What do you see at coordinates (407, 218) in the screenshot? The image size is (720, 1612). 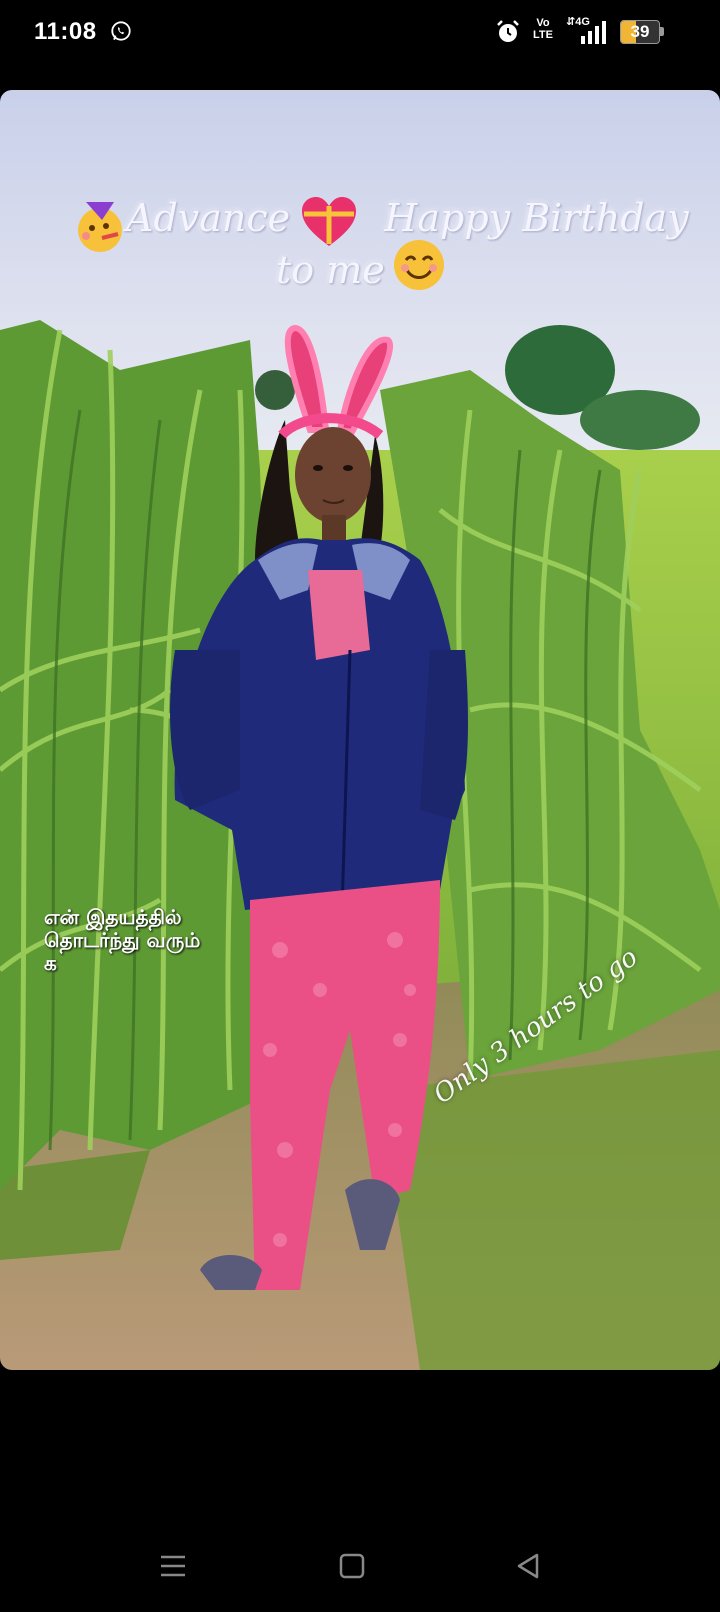 I see `caption-line-1: Advance Happy Birthday` at bounding box center [407, 218].